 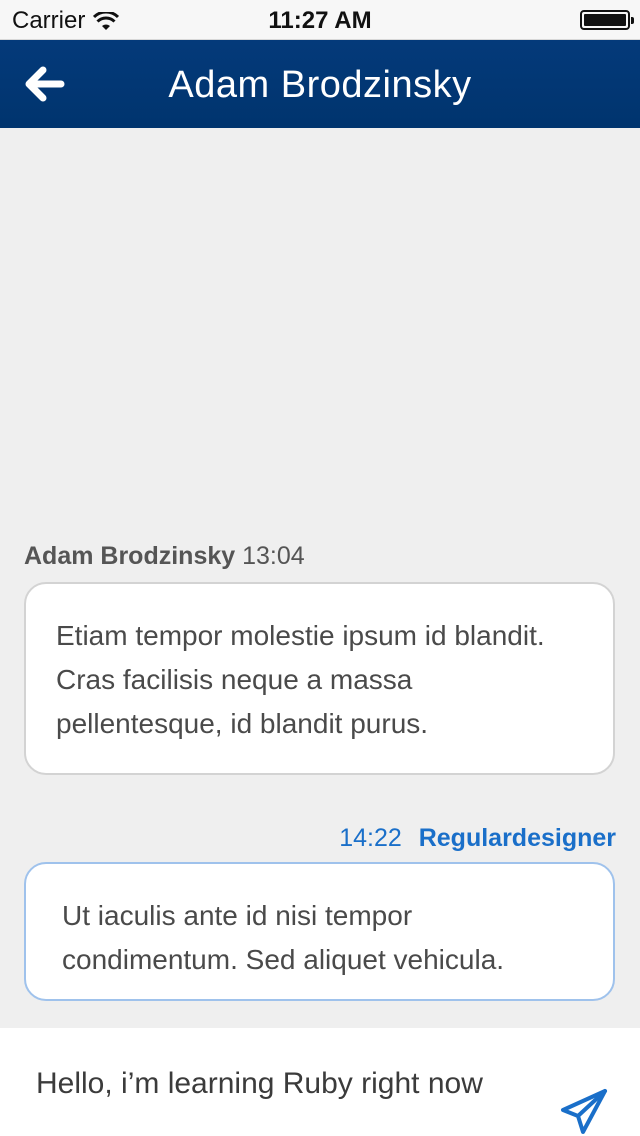 I want to click on message-header: Adam Brodzinsky 13:04, so click(x=164, y=556).